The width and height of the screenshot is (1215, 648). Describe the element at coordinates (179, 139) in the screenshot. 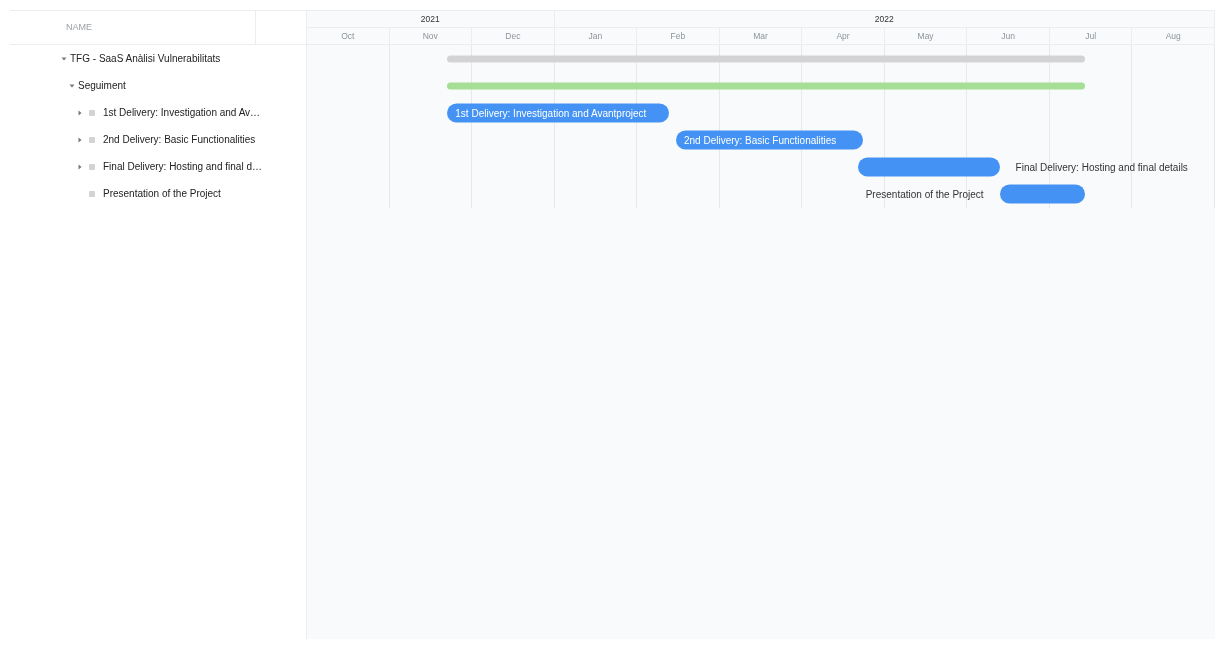

I see `task-name: 2nd Delivery: Basic Functionalities` at that location.